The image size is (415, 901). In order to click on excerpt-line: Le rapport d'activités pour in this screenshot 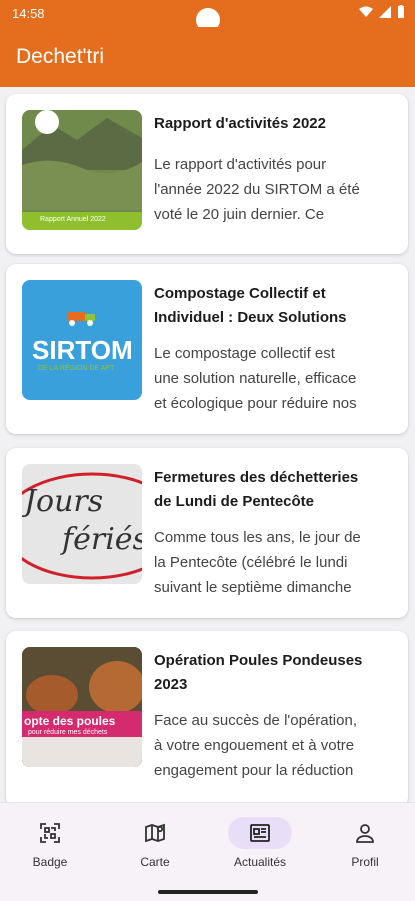, I will do `click(240, 164)`.